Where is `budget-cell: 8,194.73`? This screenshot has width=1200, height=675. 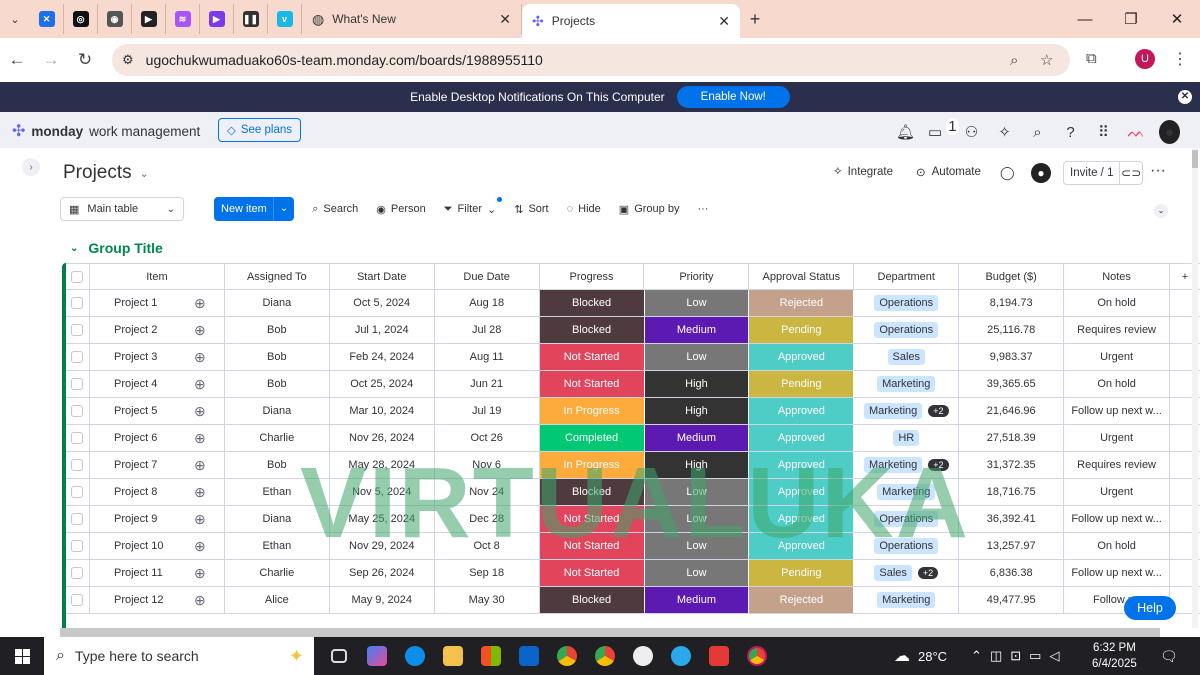
budget-cell: 8,194.73 is located at coordinates (1012, 303).